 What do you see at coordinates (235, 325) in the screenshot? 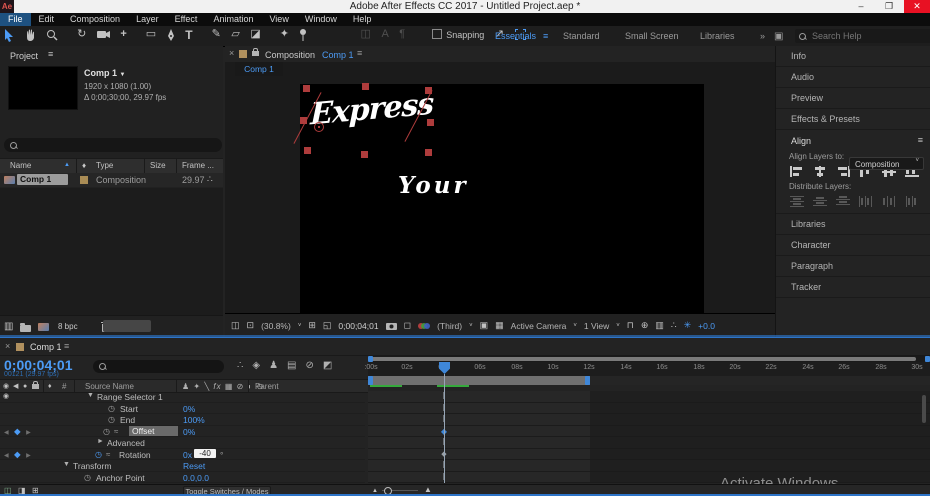
I see `magnification-icon: ◫` at bounding box center [235, 325].